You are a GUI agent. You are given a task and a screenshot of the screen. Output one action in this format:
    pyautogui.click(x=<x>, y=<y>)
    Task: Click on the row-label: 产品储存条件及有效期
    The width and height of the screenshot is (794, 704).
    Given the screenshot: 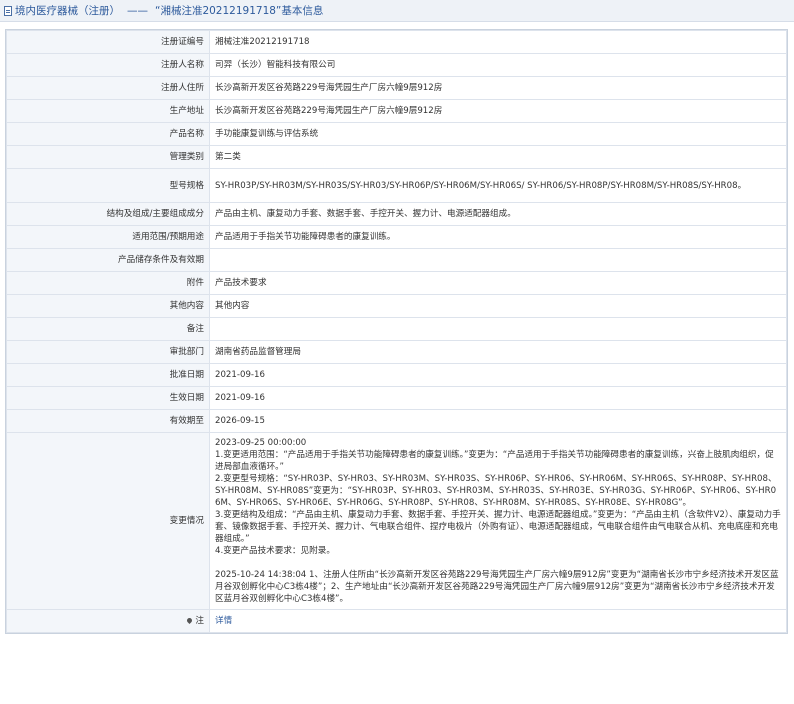 What is the action you would take?
    pyautogui.click(x=108, y=260)
    